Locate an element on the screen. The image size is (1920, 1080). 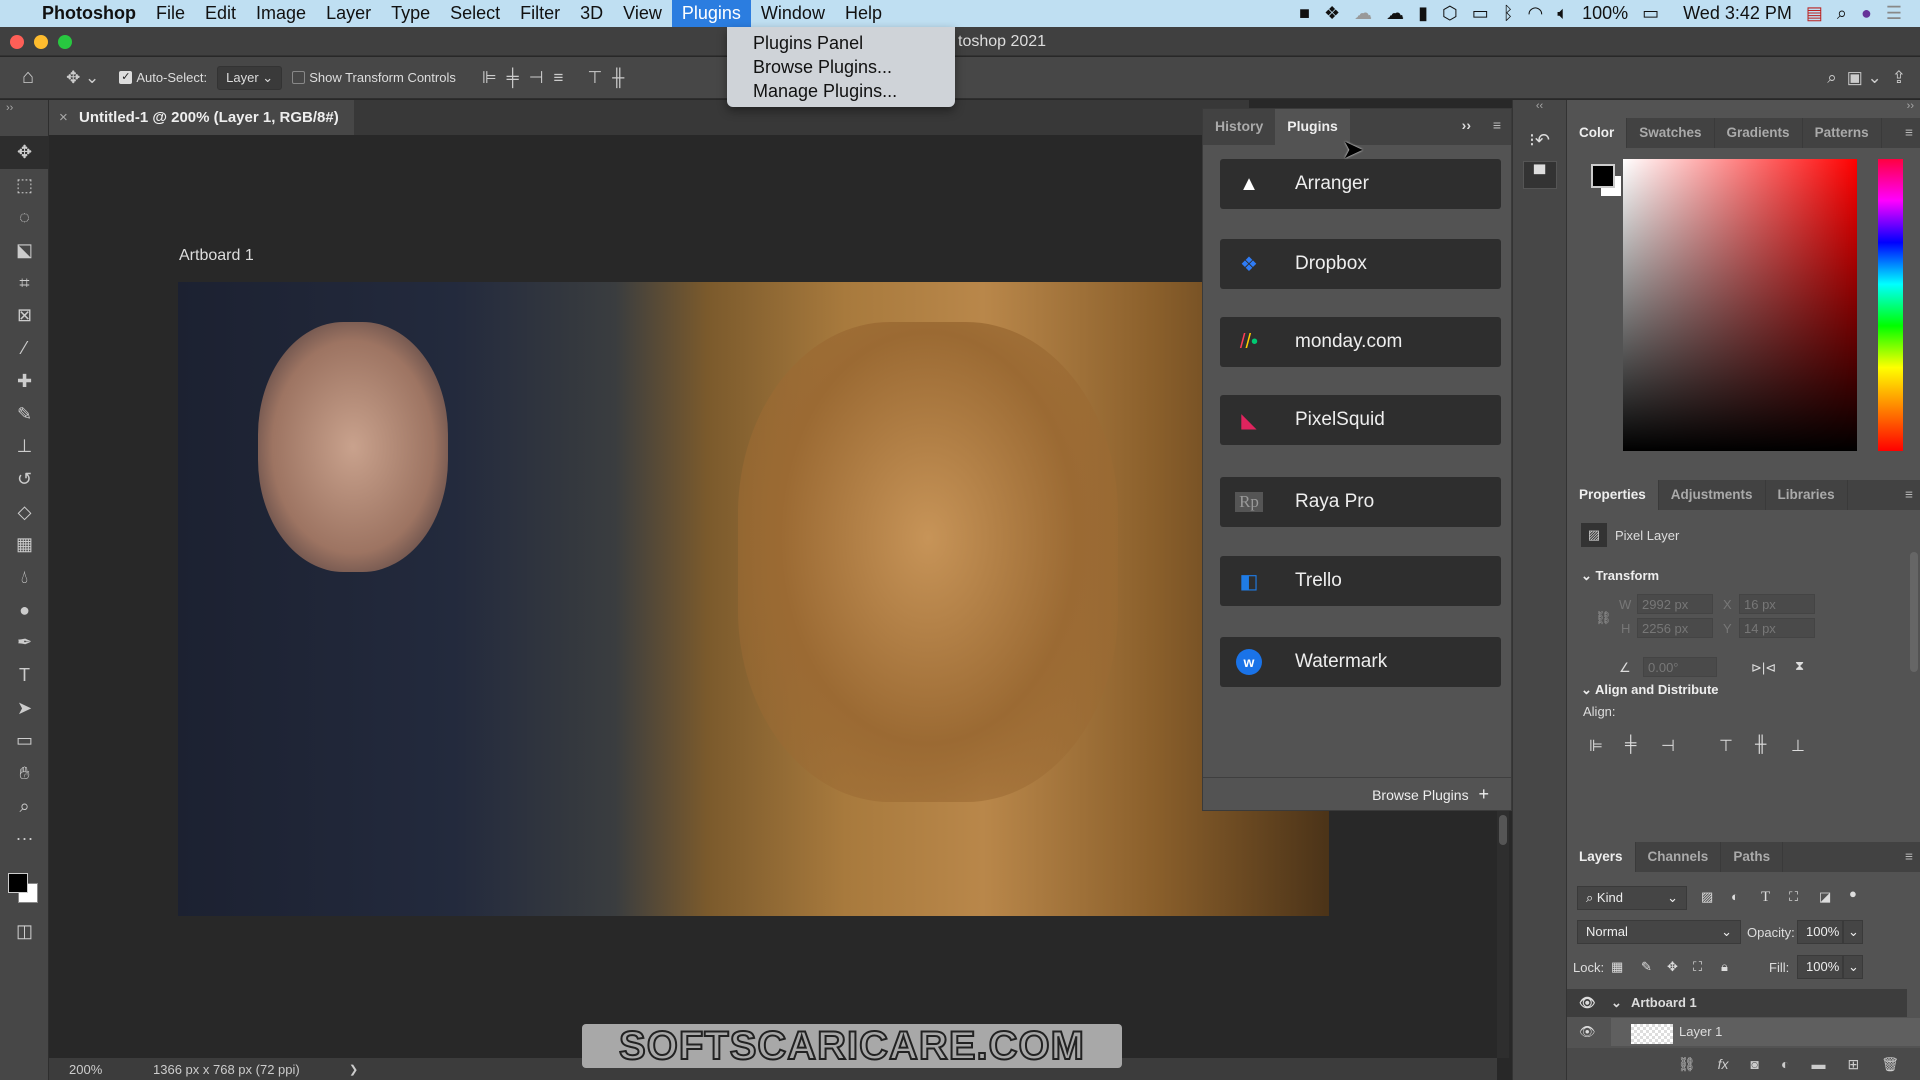
history-brush-tool-icon: ↺ is located at coordinates (24, 479).